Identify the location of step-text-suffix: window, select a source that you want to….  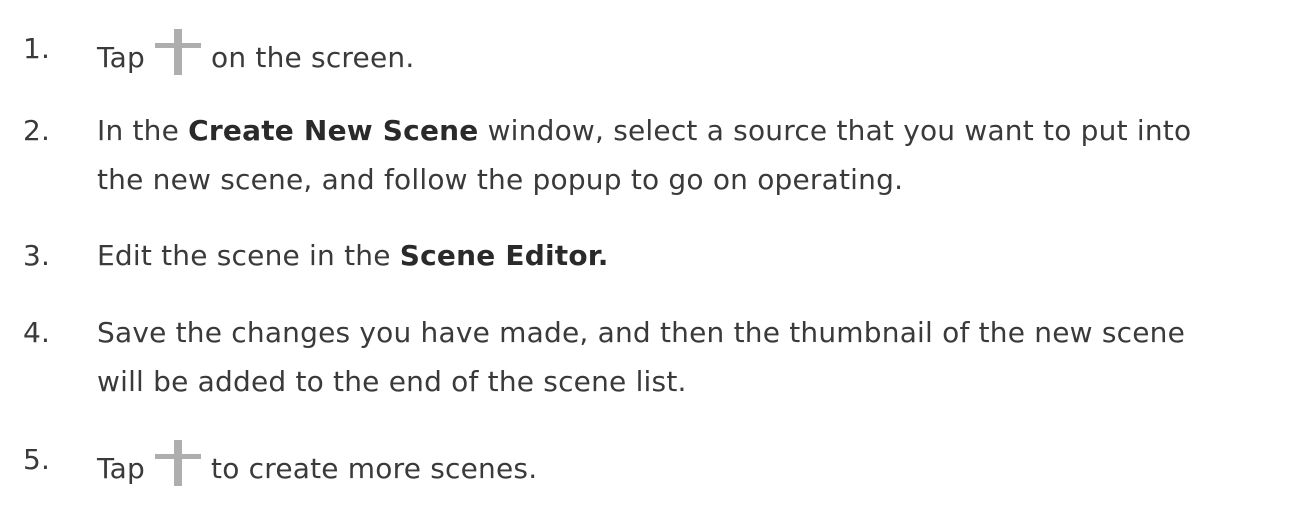
(839, 130).